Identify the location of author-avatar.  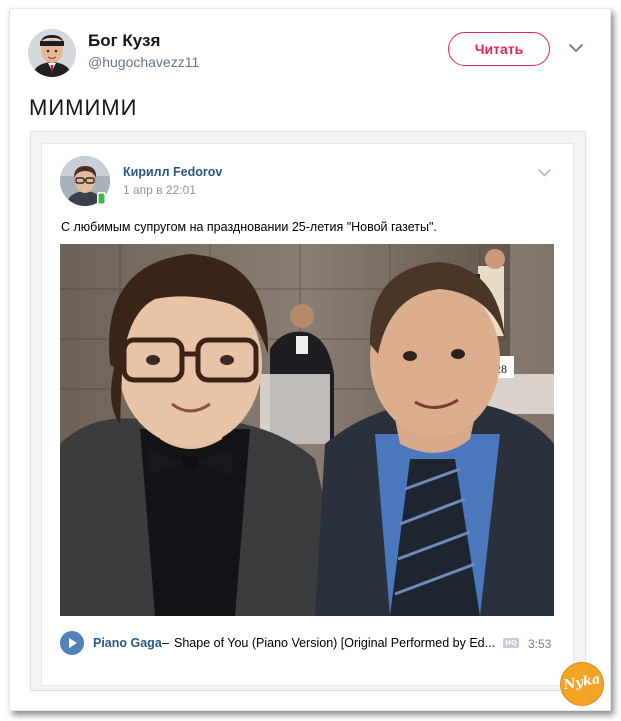
(52, 53).